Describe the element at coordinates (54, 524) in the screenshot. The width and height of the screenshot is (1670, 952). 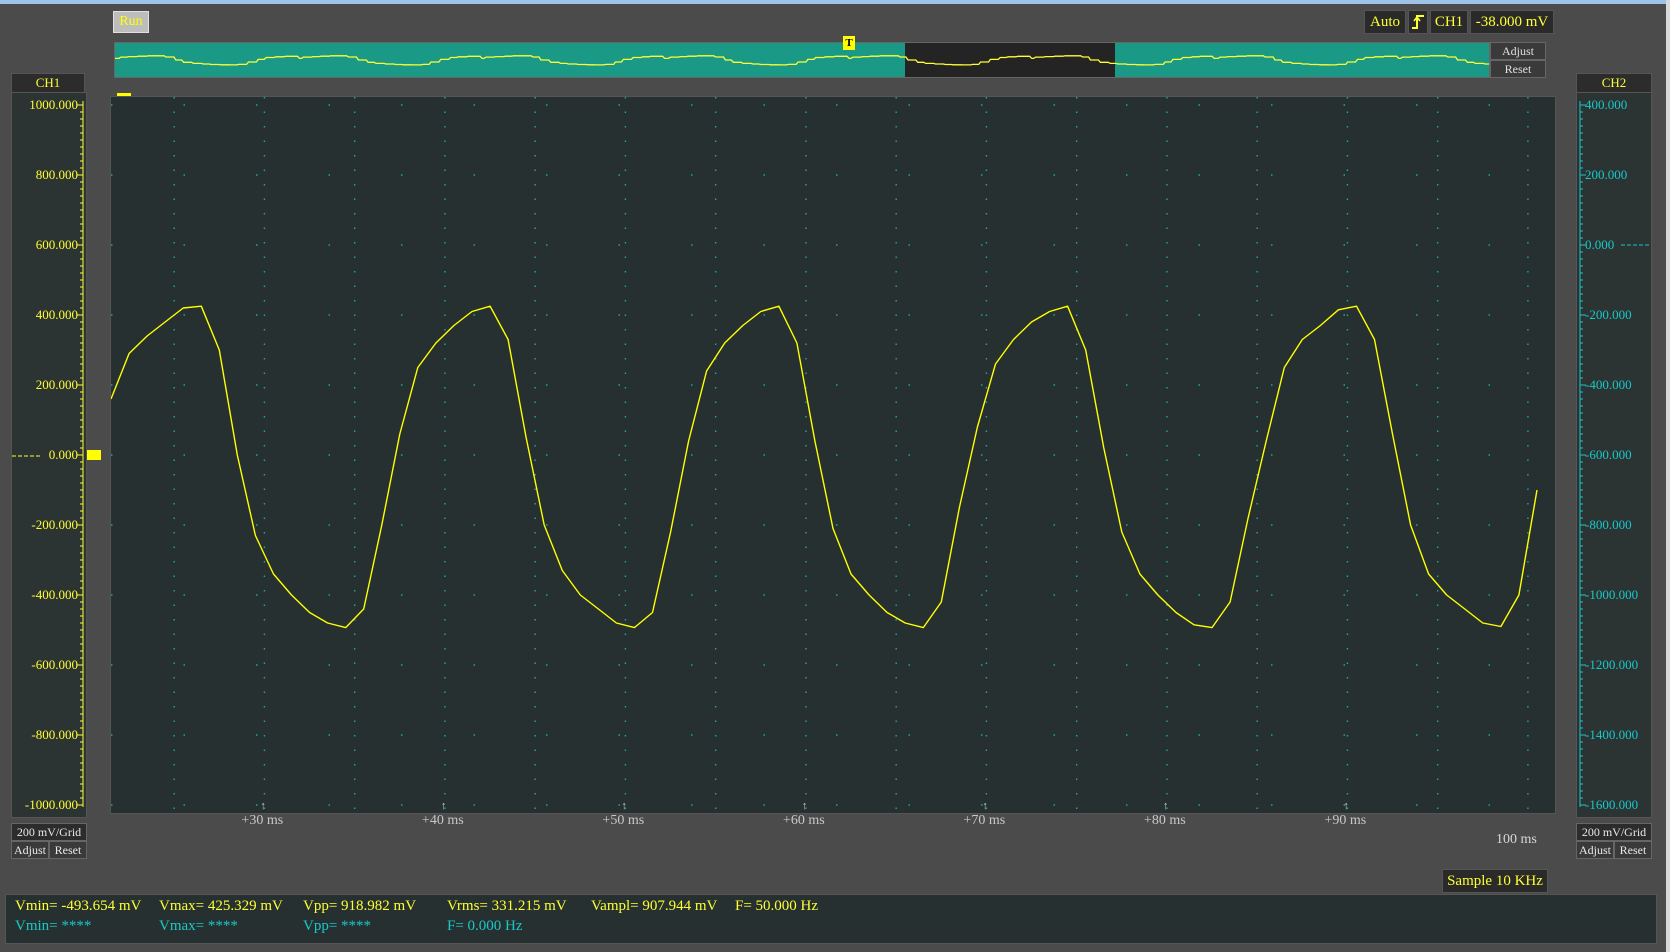
I see `ch1-tick-label: -200.000` at that location.